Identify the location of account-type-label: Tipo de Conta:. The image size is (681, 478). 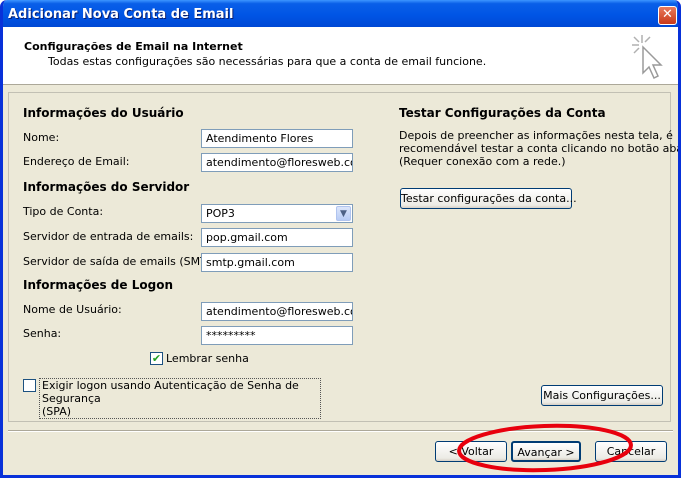
(63, 211).